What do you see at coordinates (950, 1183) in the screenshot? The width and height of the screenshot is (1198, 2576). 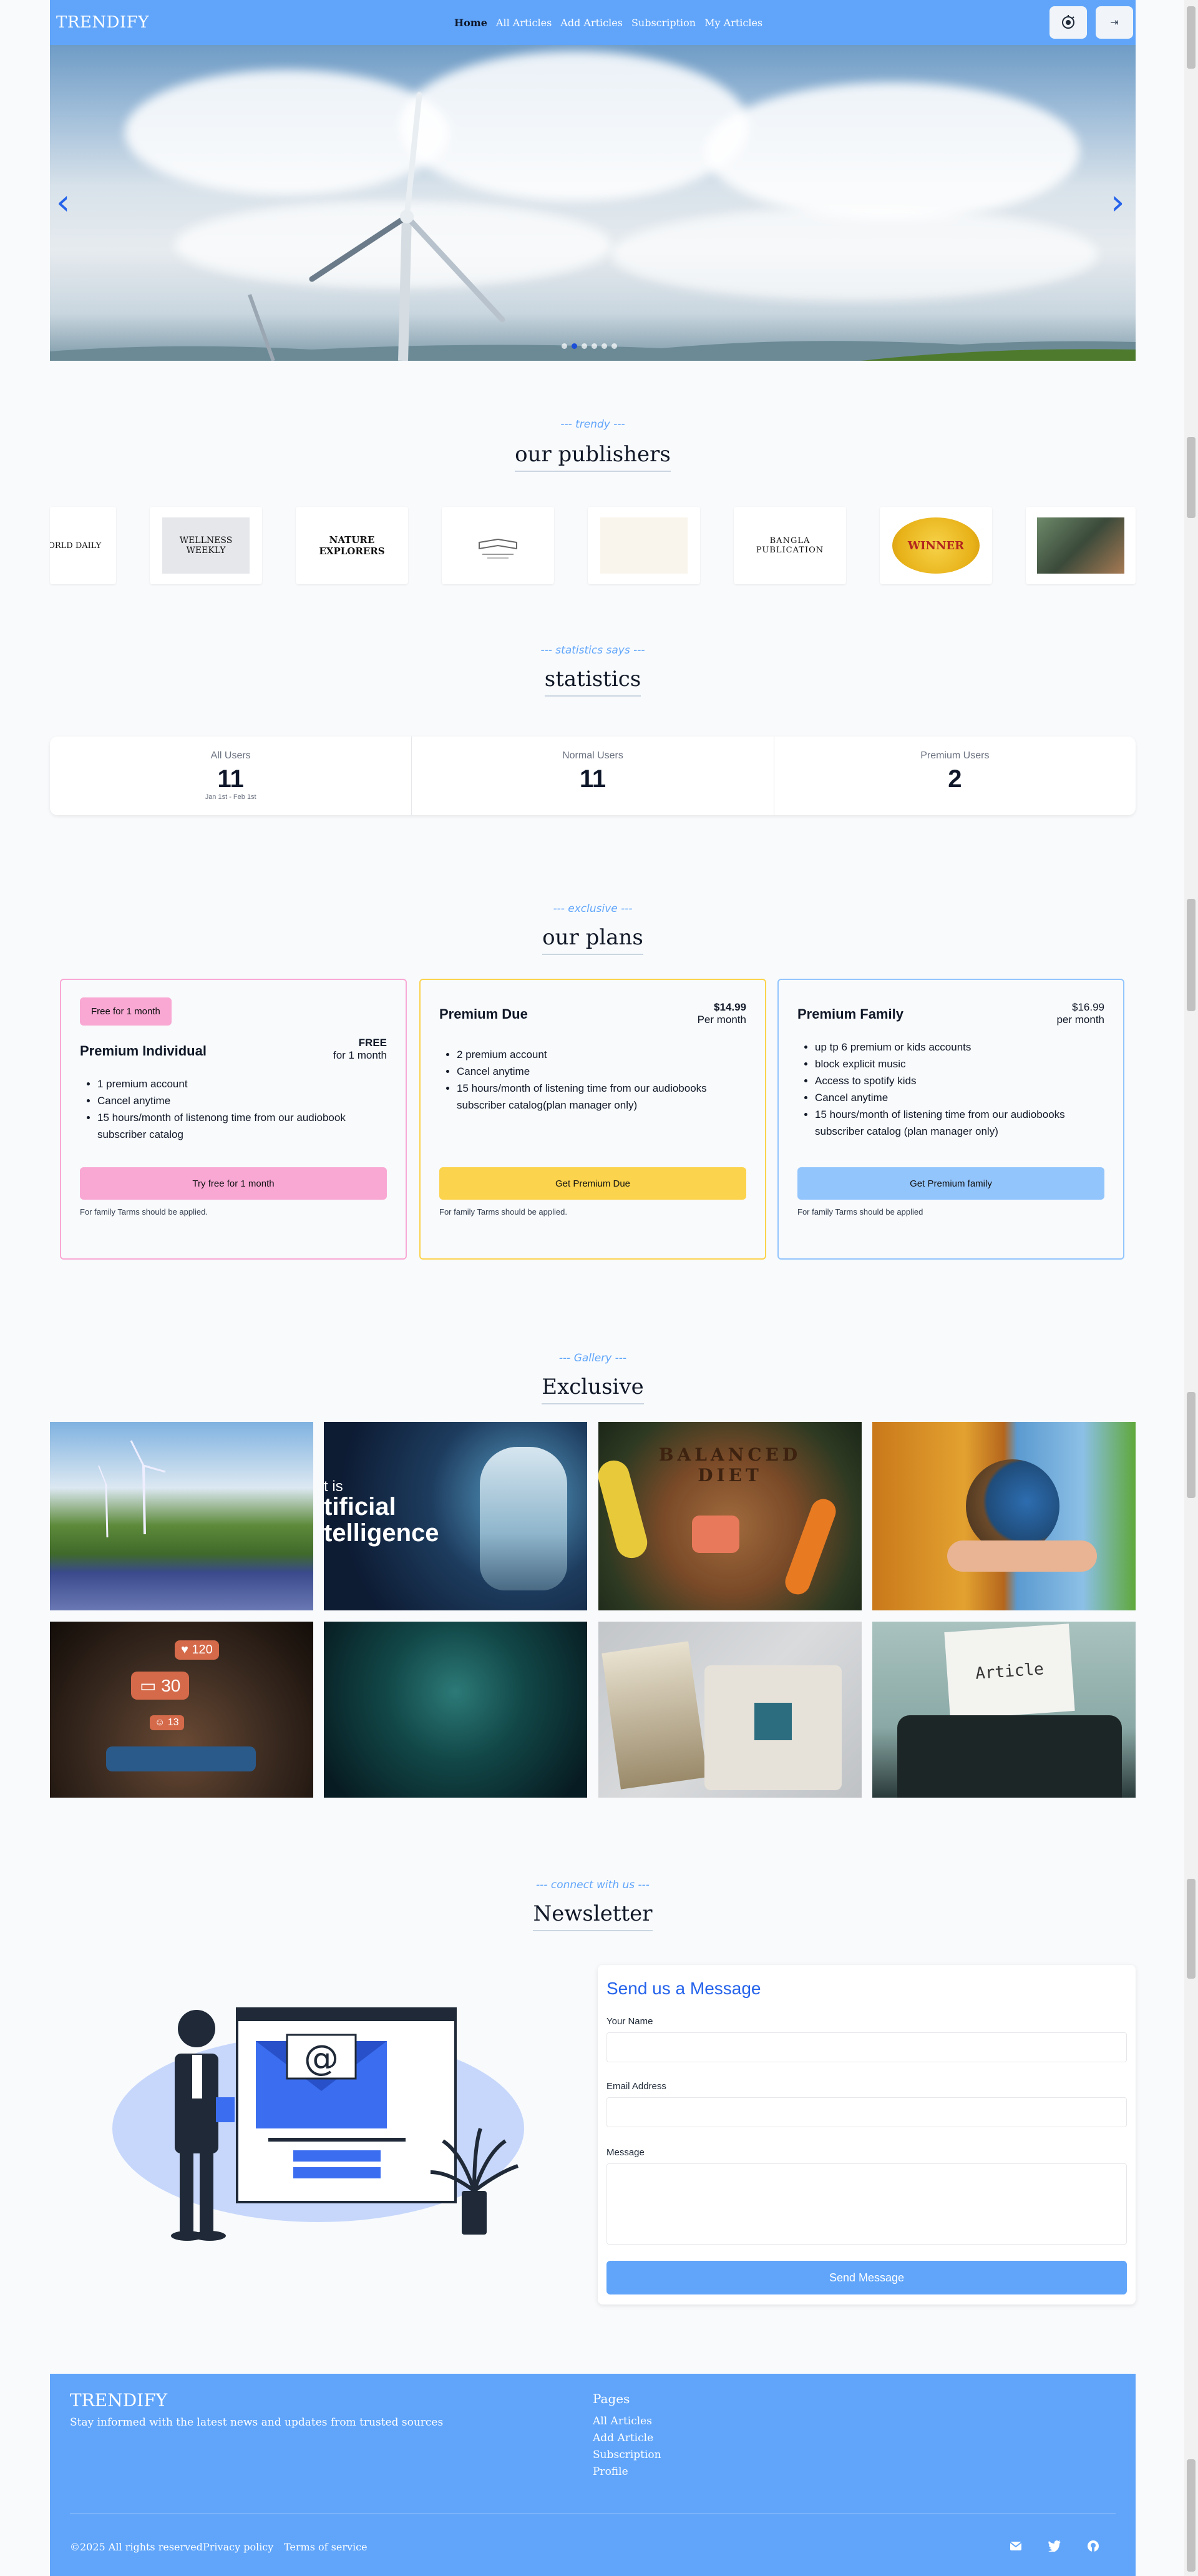 I see `plan-cta-button: Get Premium family` at bounding box center [950, 1183].